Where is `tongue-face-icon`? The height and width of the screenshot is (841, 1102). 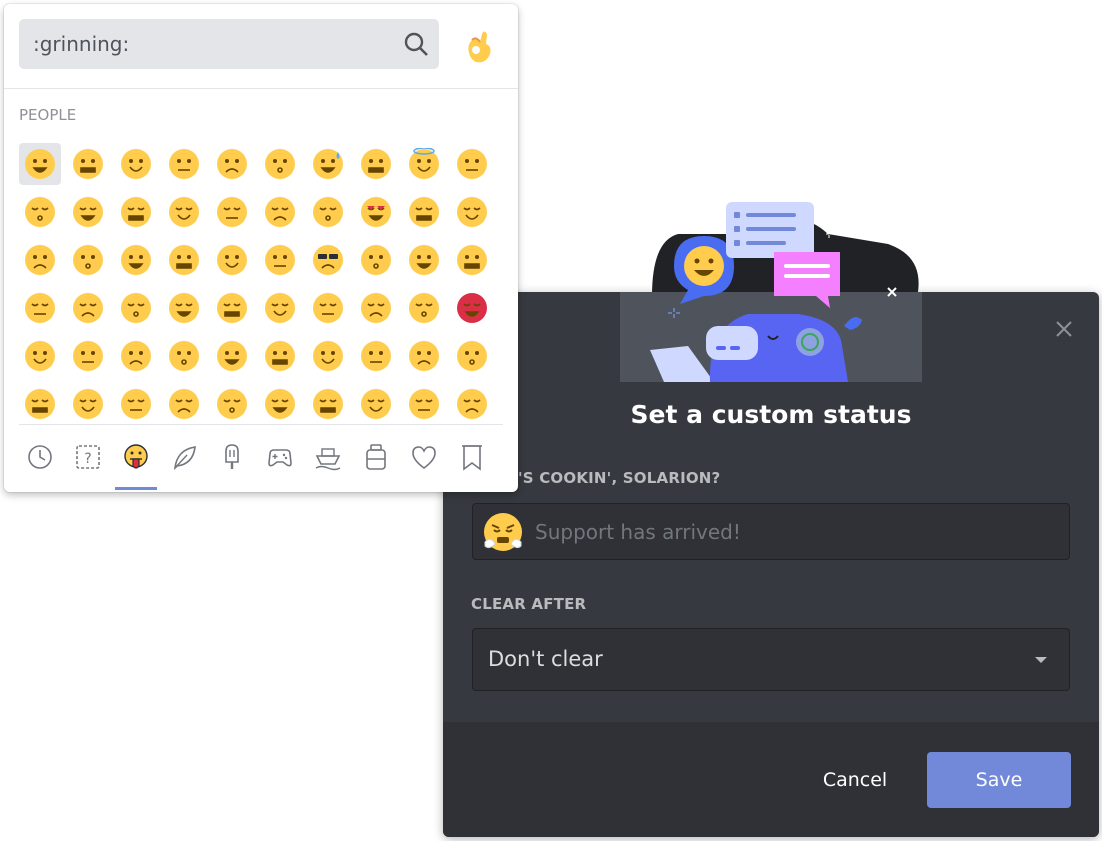
tongue-face-icon is located at coordinates (136, 457).